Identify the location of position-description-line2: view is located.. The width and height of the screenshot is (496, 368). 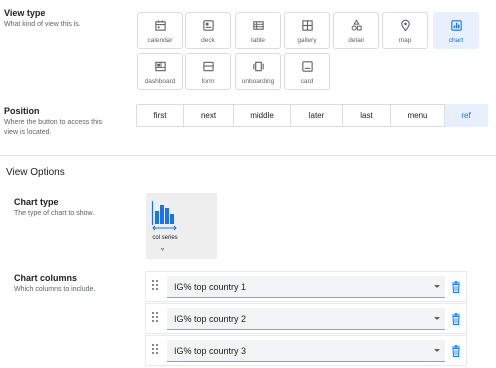
(28, 132).